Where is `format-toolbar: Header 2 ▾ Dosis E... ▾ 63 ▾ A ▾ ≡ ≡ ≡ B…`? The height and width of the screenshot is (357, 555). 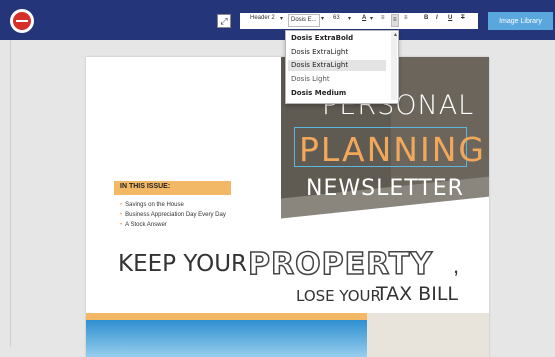 format-toolbar: Header 2 ▾ Dosis E... ▾ 63 ▾ A ▾ ≡ ≡ ≡ B… is located at coordinates (359, 21).